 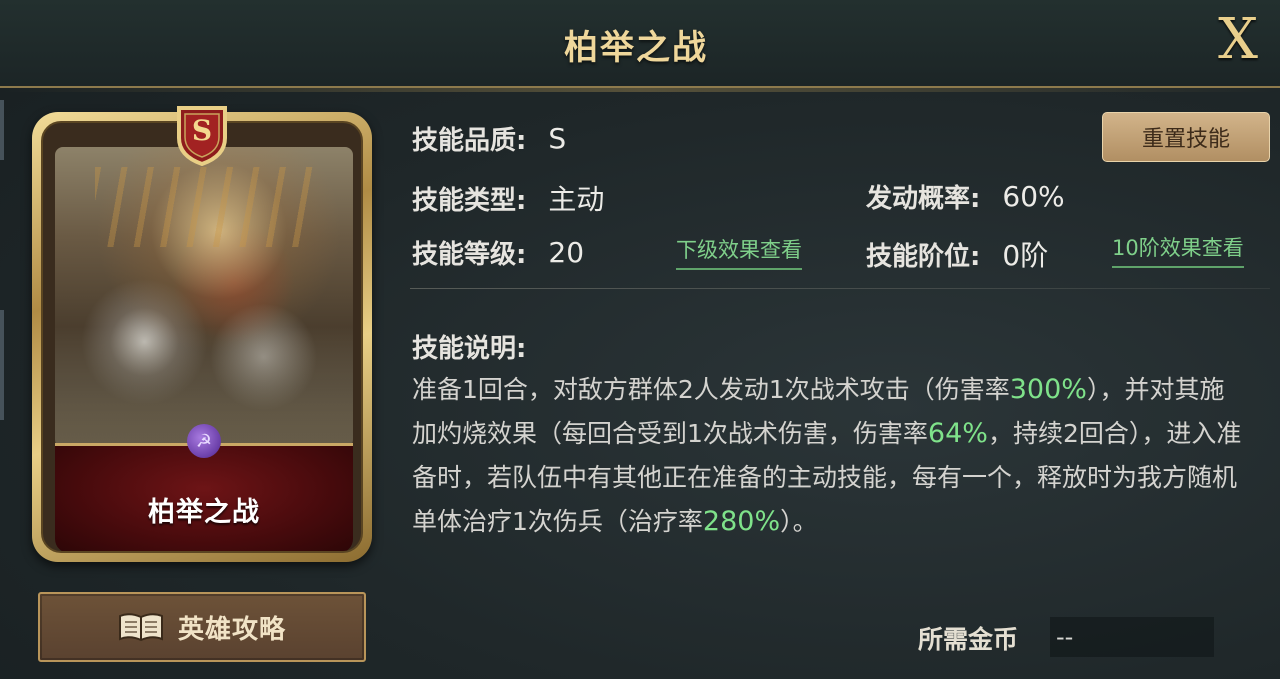 I want to click on skill-level-value: 20, so click(x=566, y=252).